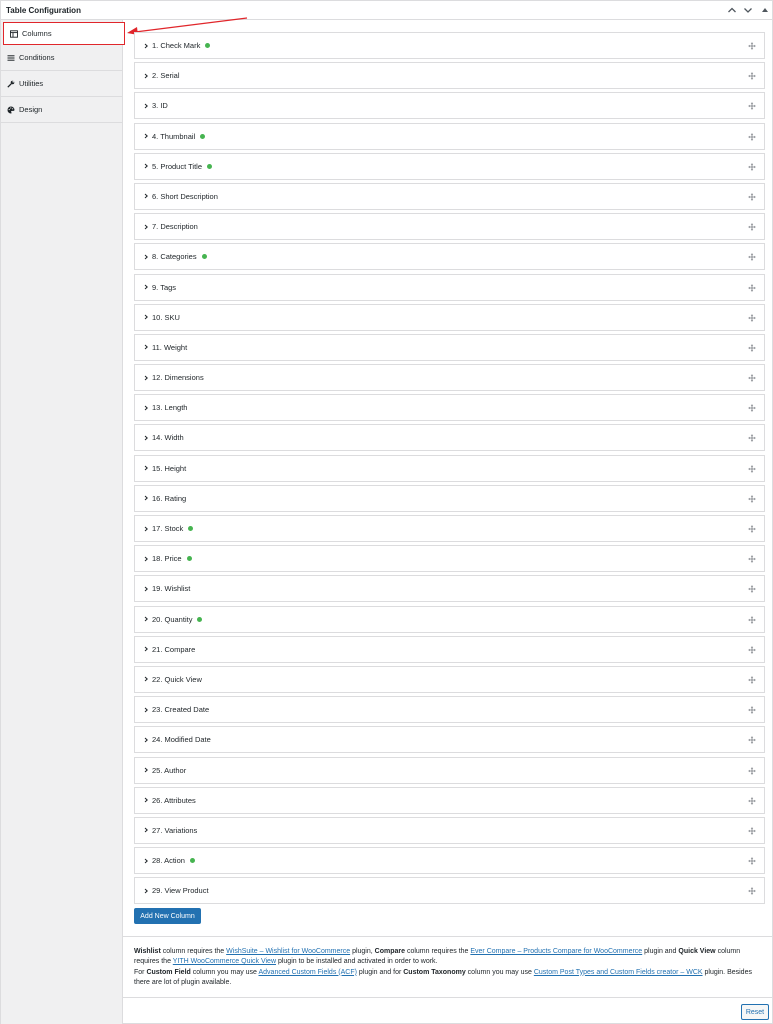  What do you see at coordinates (449, 347) in the screenshot?
I see `column-row: 11. Weight` at bounding box center [449, 347].